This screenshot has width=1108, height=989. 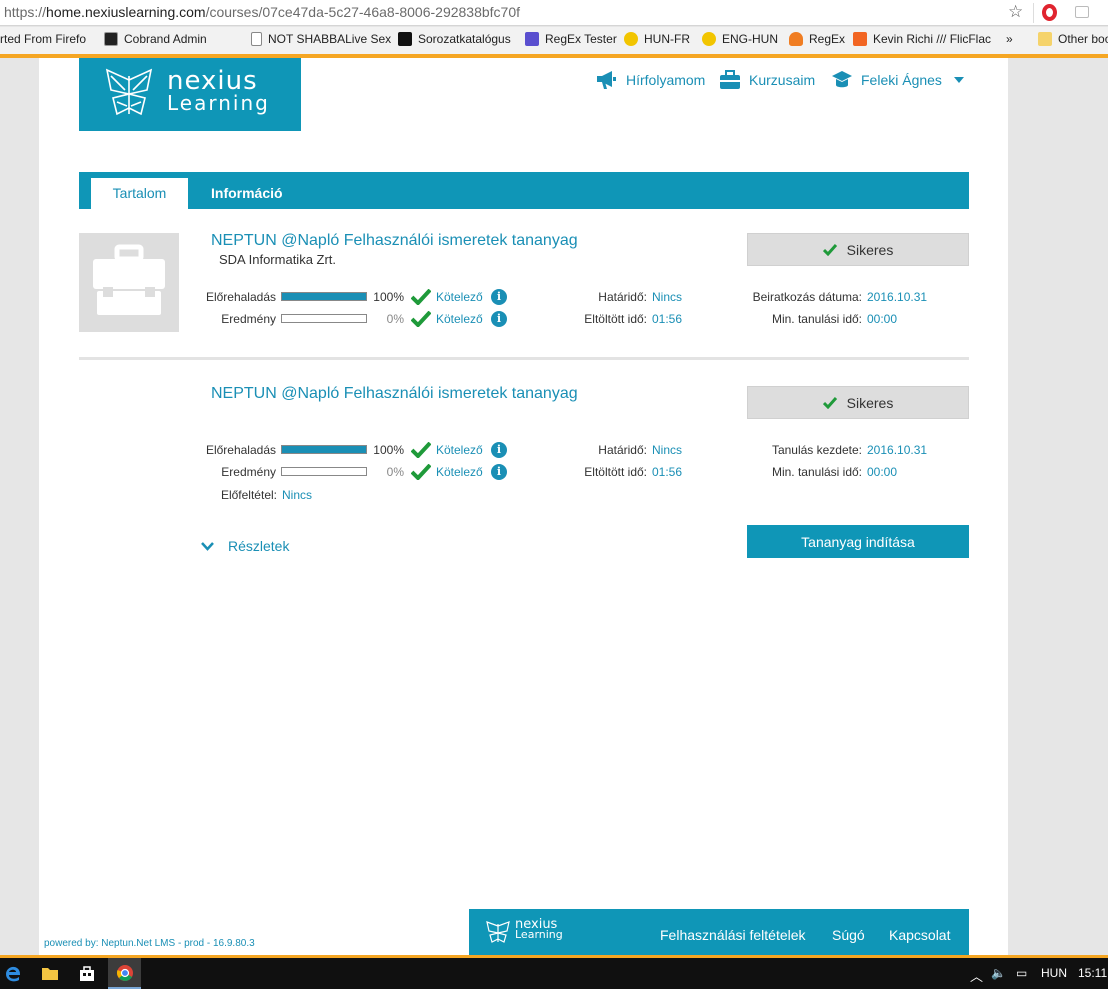 I want to click on url-host: home.nexiuslearning.com, so click(x=126, y=12).